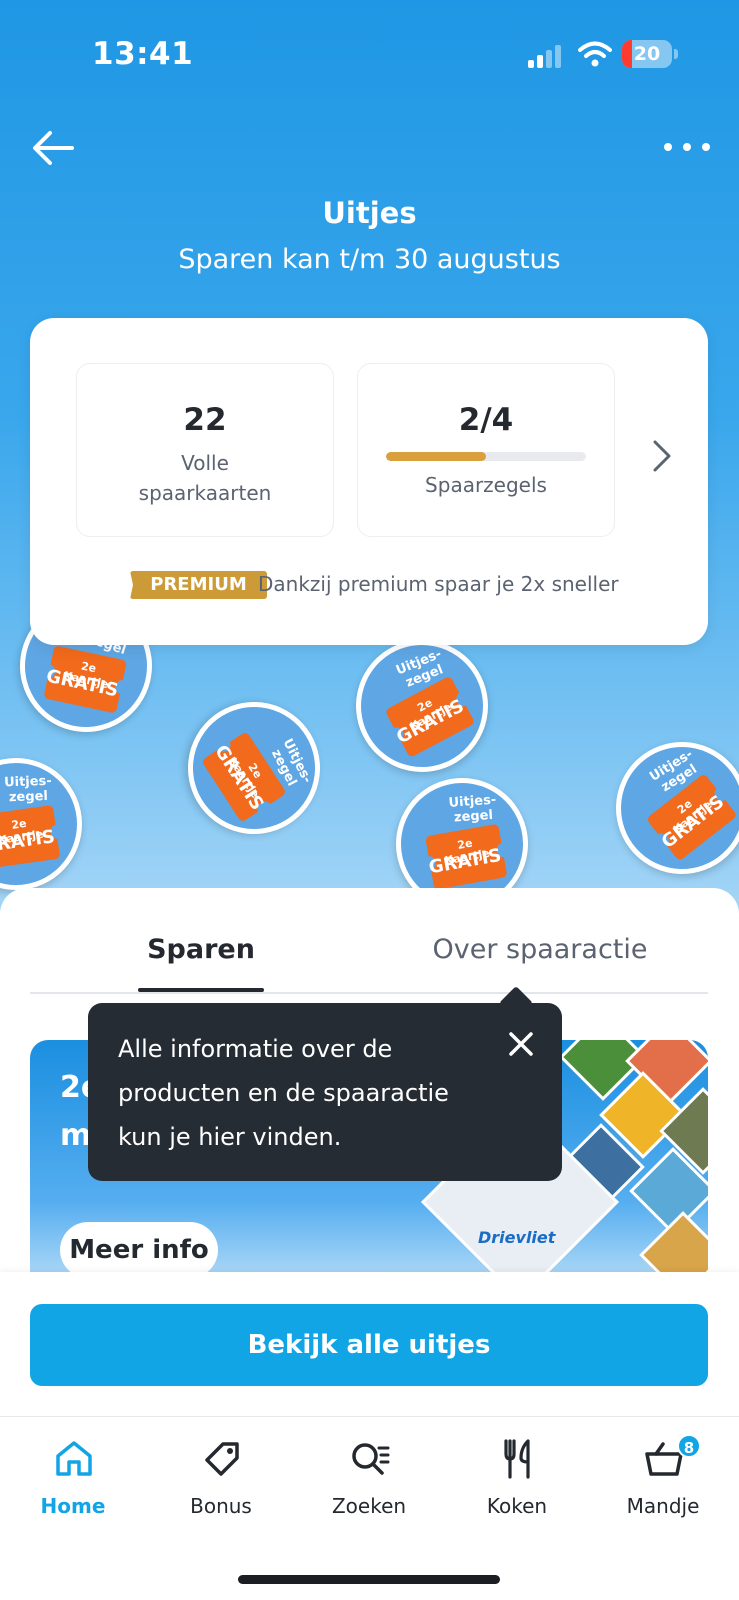 Image resolution: width=739 pixels, height=1600 pixels. I want to click on battery-cap, so click(676, 54).